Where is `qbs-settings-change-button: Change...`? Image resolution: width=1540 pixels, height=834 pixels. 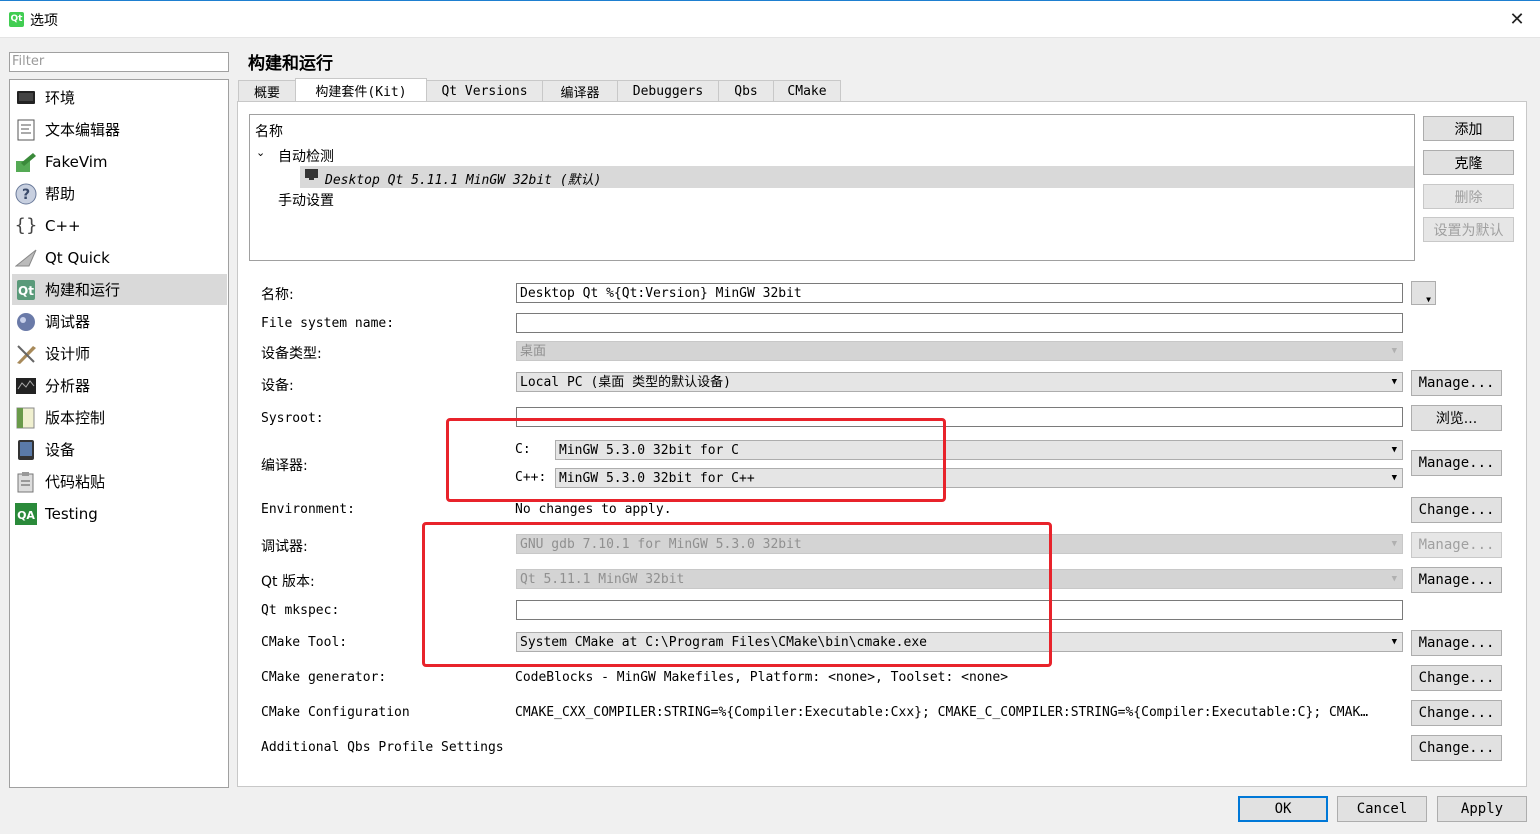 qbs-settings-change-button: Change... is located at coordinates (1456, 748).